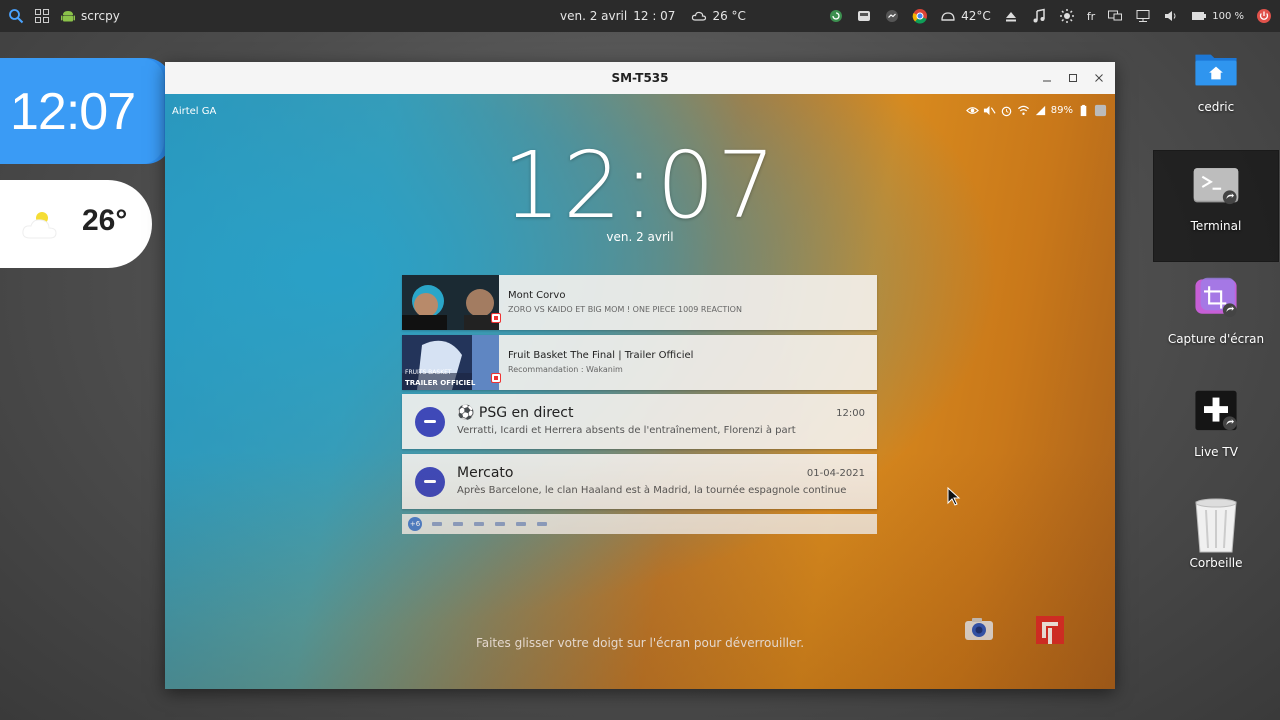 This screenshot has width=1280, height=720. Describe the element at coordinates (965, 16) in the screenshot. I see `cpu-temperature: 42°C` at that location.